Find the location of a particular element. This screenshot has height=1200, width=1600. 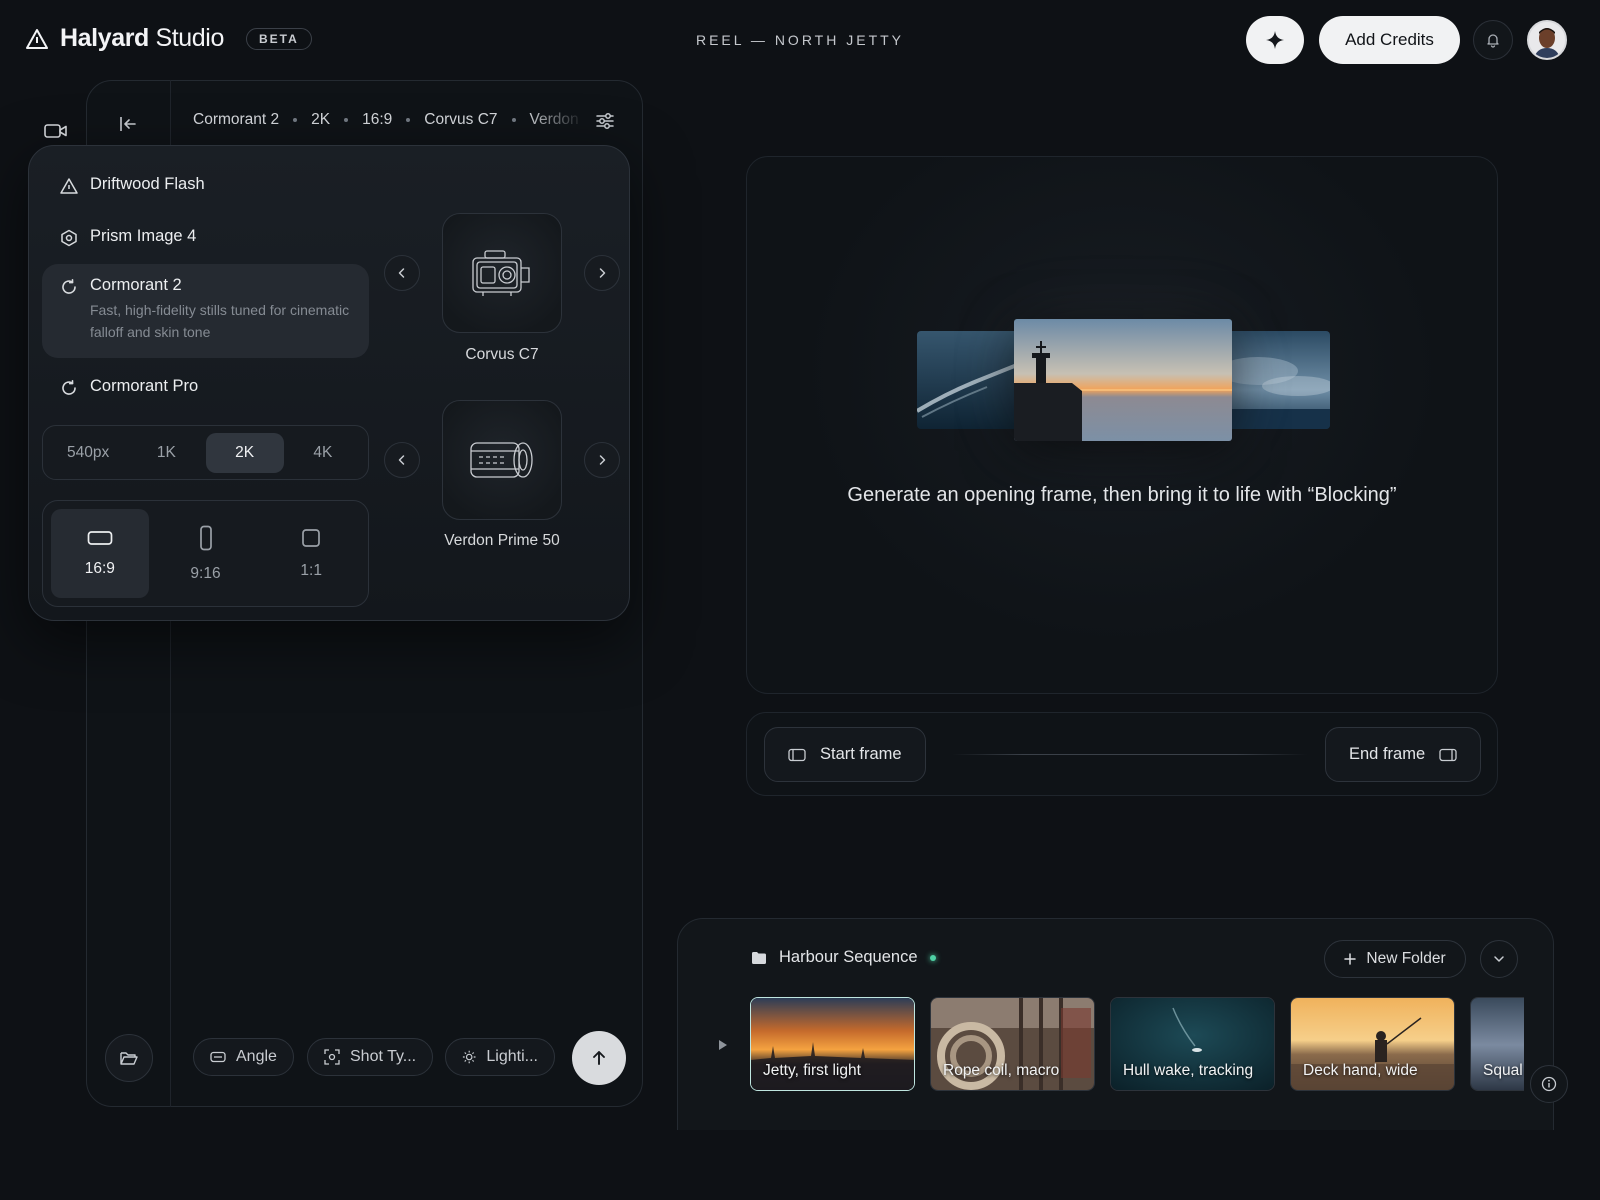

camera-prev-button is located at coordinates (402, 273).